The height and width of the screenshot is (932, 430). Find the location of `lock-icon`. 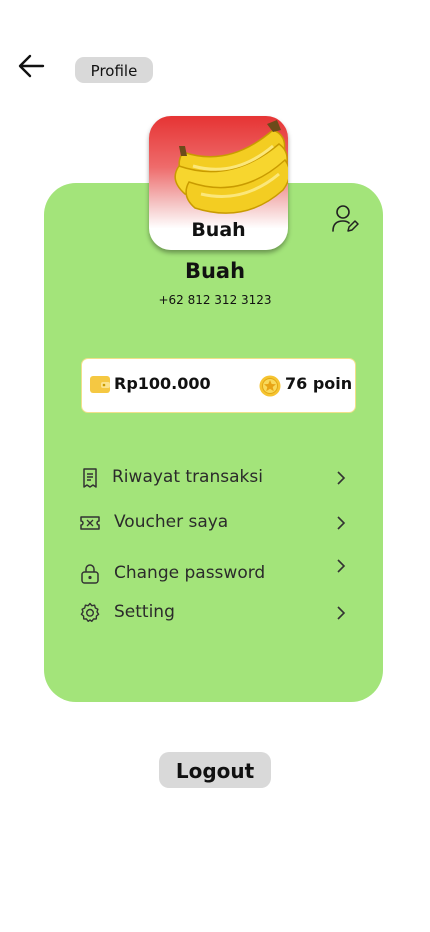

lock-icon is located at coordinates (90, 574).